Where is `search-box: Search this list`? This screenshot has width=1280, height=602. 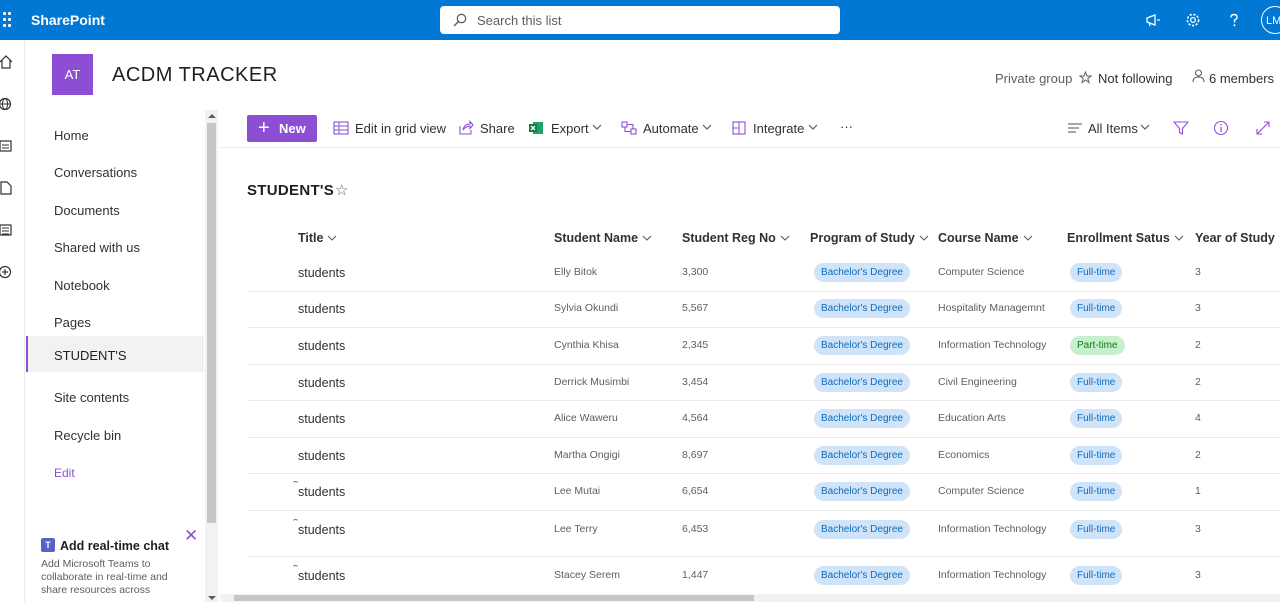
search-box: Search this list is located at coordinates (640, 20).